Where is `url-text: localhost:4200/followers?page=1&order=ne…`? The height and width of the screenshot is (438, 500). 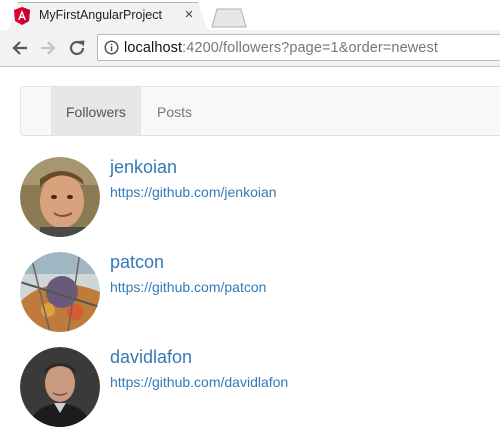 url-text: localhost:4200/followers?page=1&order=ne… is located at coordinates (281, 48).